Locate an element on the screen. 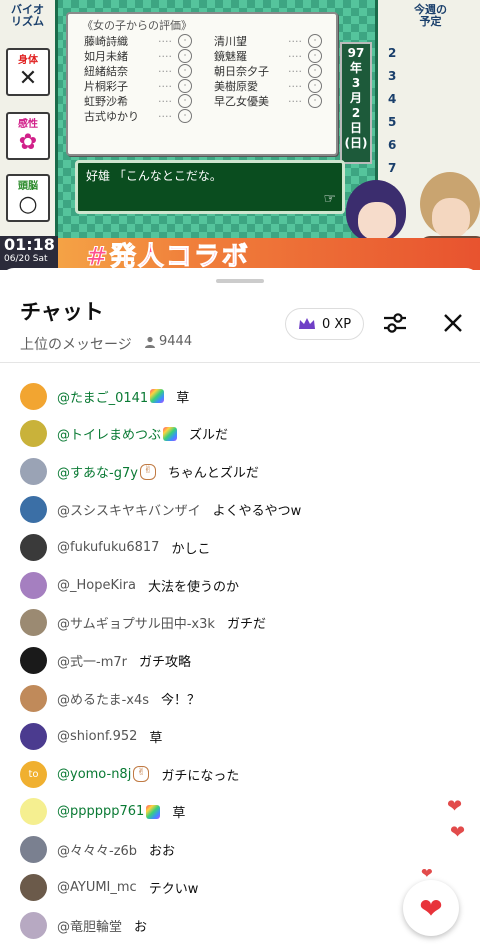  chat-message: @スシスキヤキバンザイ よくやるやつw is located at coordinates (160, 509).